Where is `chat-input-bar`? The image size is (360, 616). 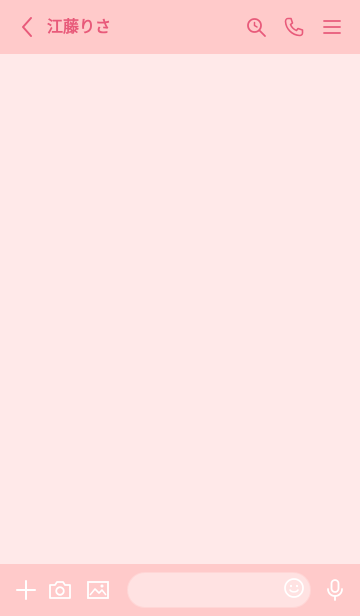 chat-input-bar is located at coordinates (180, 590).